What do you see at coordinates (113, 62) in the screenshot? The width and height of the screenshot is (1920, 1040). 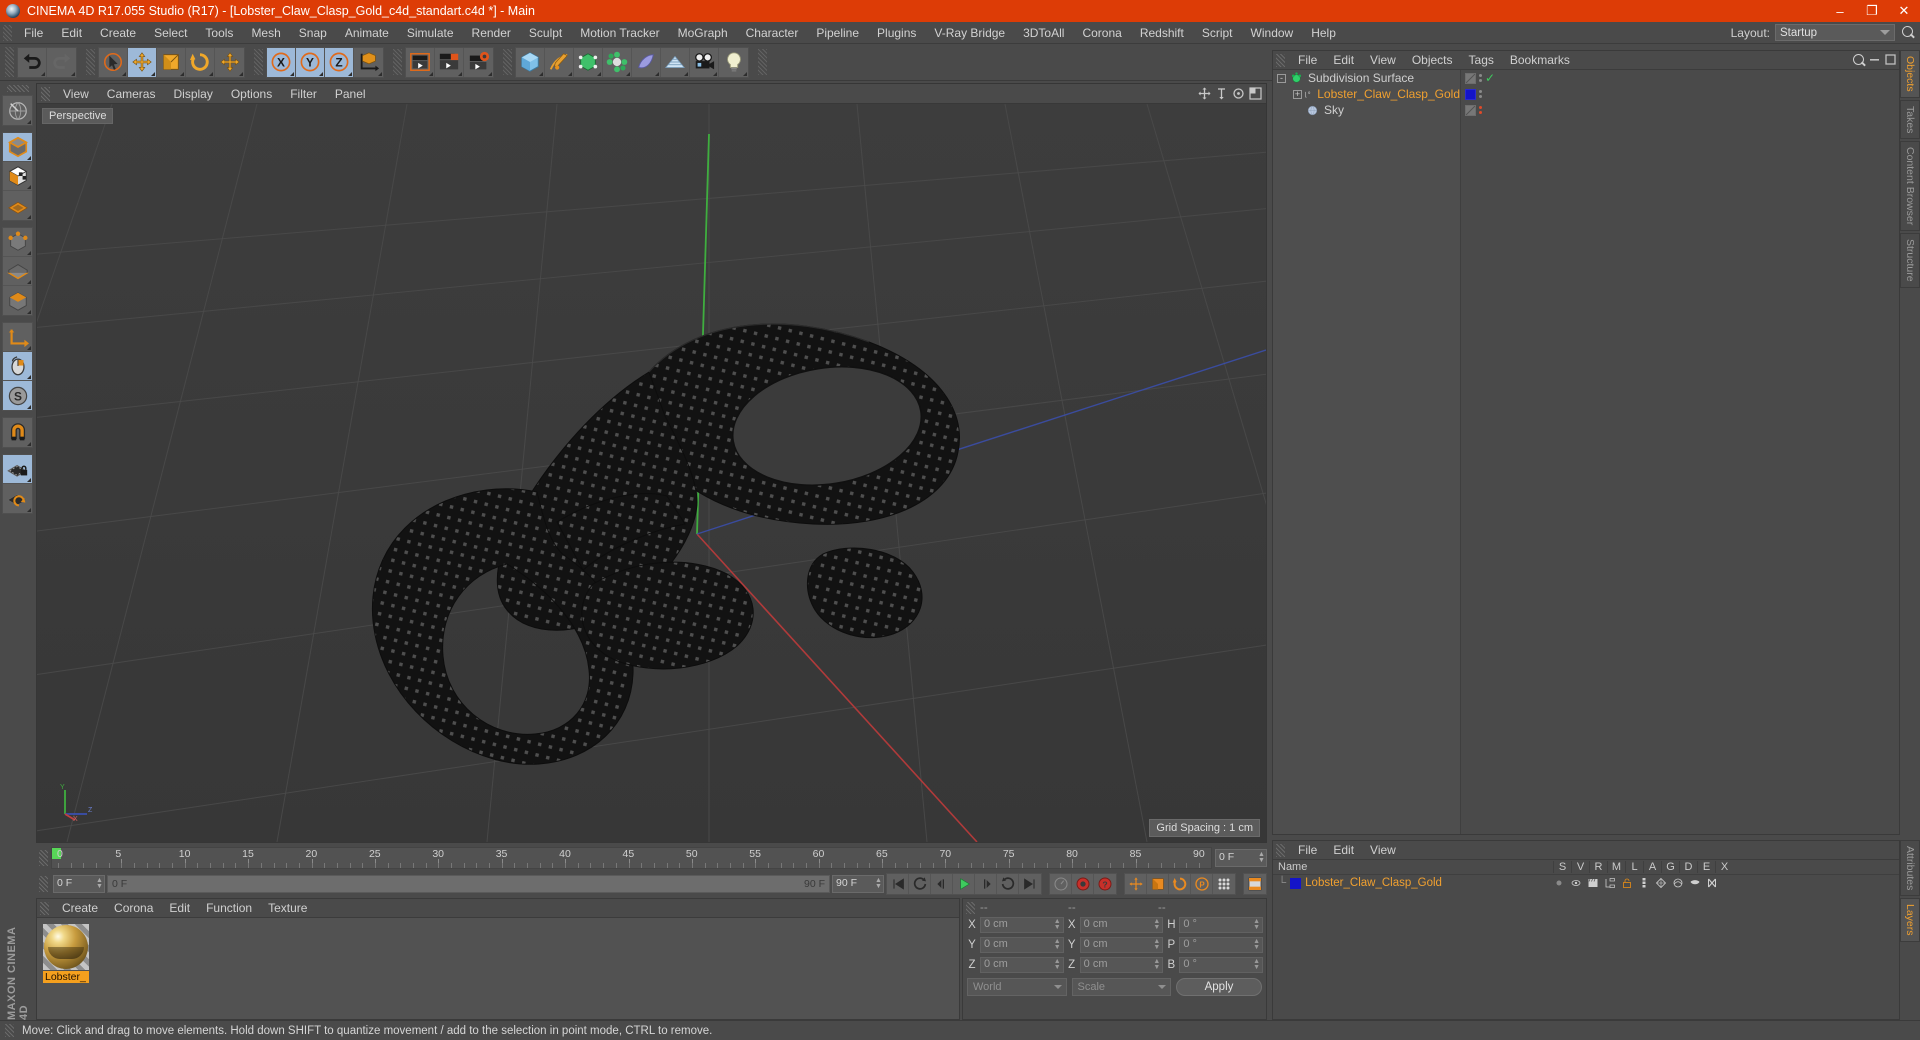 I see `select-cursor-button` at bounding box center [113, 62].